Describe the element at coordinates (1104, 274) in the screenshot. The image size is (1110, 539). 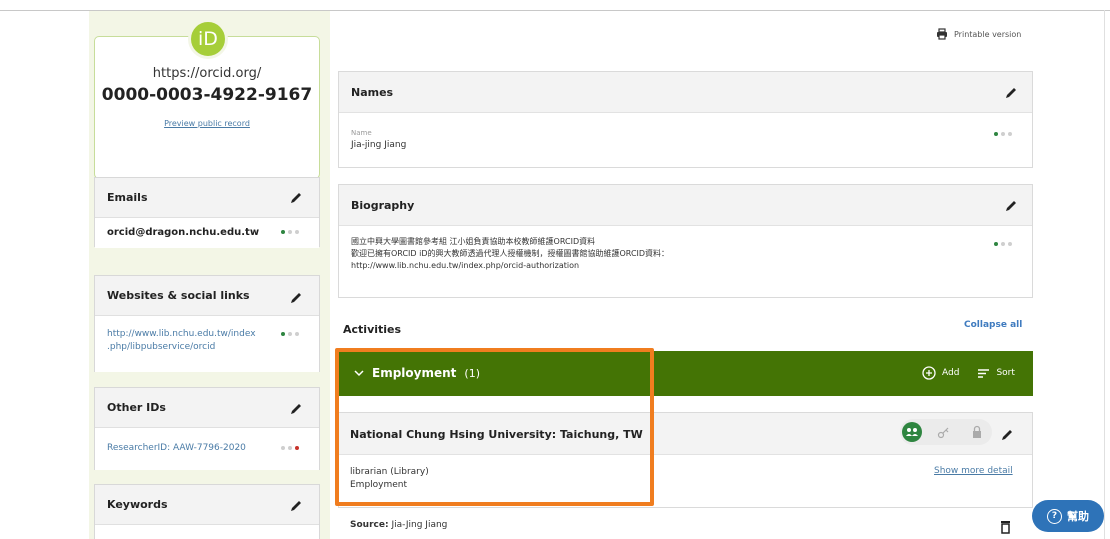
I see `right-divider` at that location.